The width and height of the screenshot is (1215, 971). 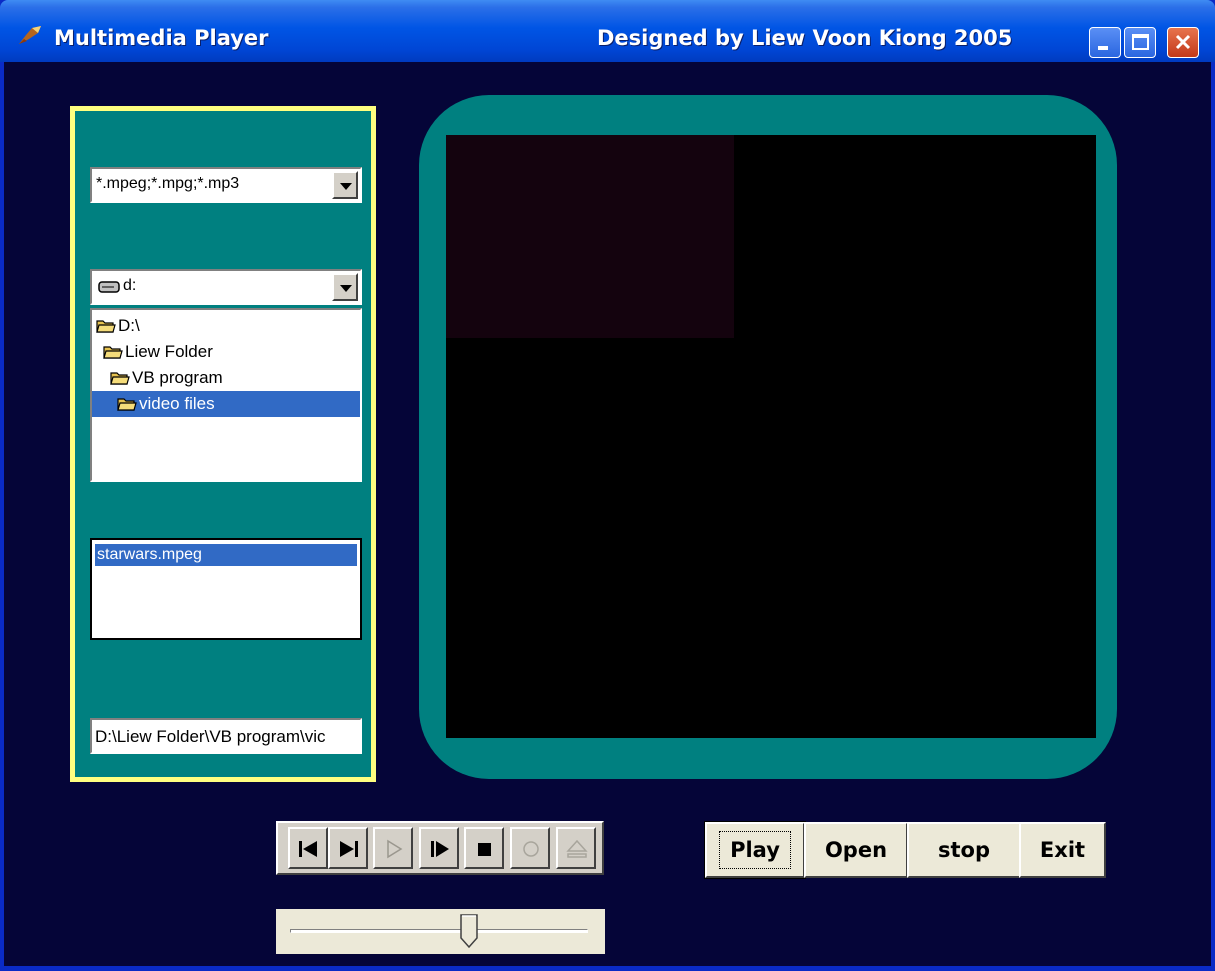 What do you see at coordinates (130, 285) in the screenshot?
I see `drive-value: d:` at bounding box center [130, 285].